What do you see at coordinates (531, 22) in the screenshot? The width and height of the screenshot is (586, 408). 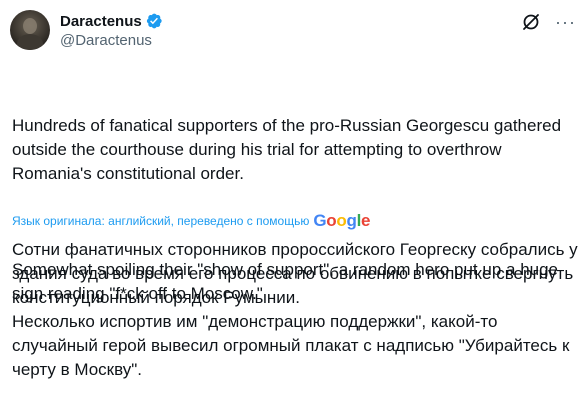 I see `grok-icon` at bounding box center [531, 22].